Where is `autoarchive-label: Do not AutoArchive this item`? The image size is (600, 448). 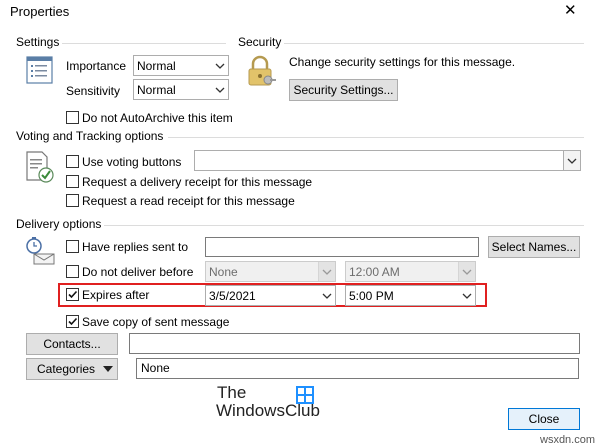 autoarchive-label: Do not AutoArchive this item is located at coordinates (157, 118).